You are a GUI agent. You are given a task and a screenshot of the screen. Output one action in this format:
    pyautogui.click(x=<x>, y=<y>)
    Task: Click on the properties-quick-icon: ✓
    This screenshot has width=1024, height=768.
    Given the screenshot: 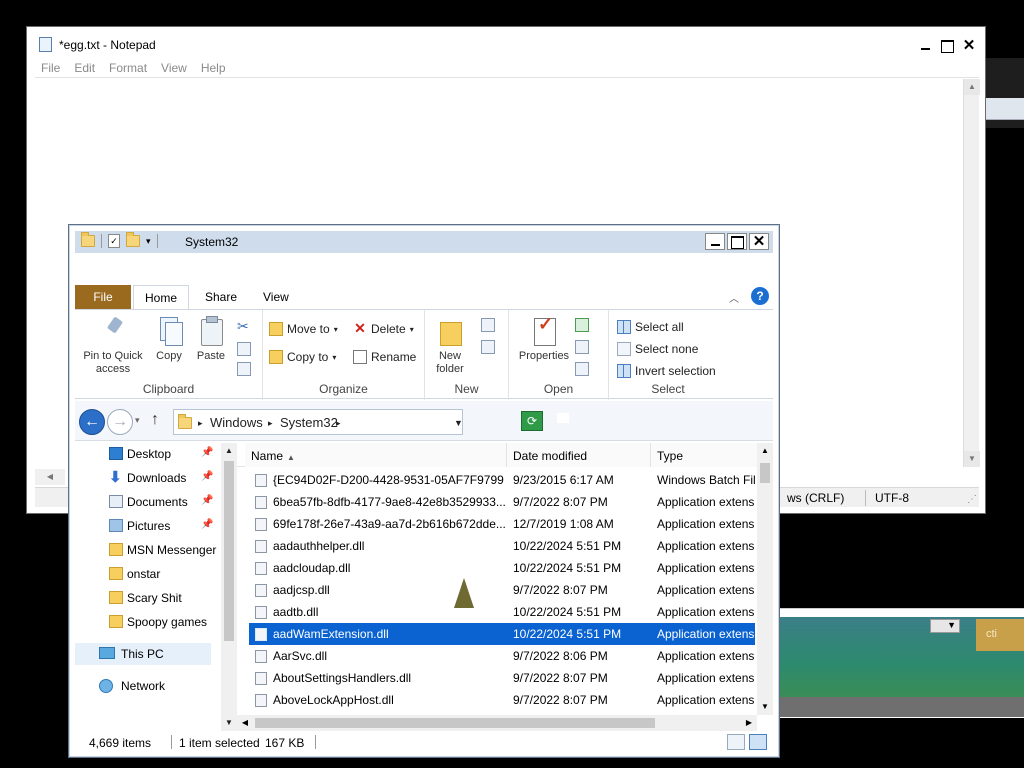 What is the action you would take?
    pyautogui.click(x=114, y=241)
    